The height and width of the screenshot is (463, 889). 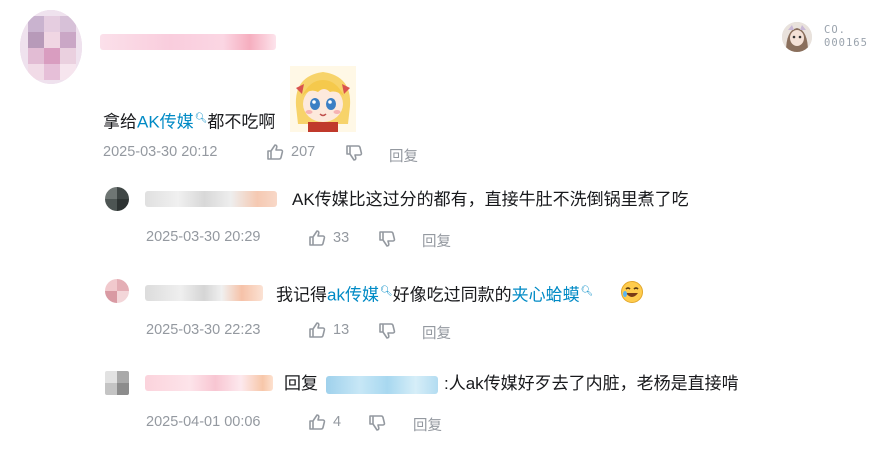 I want to click on commenter-avatar, so click(x=51, y=47).